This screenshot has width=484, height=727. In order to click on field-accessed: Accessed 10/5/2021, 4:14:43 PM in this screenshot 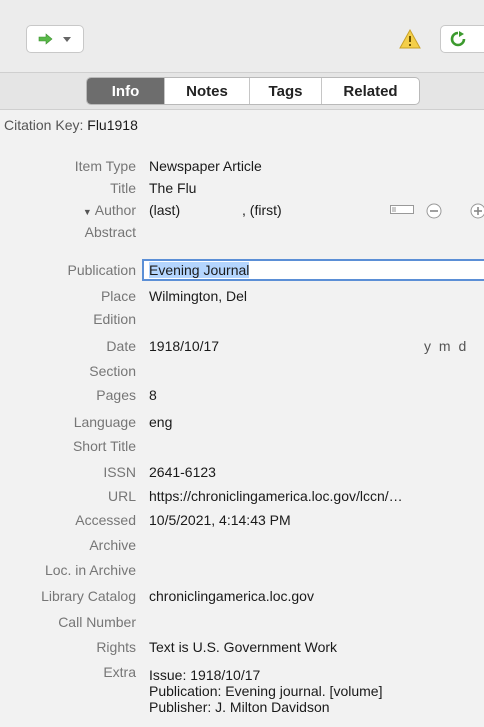, I will do `click(242, 520)`.